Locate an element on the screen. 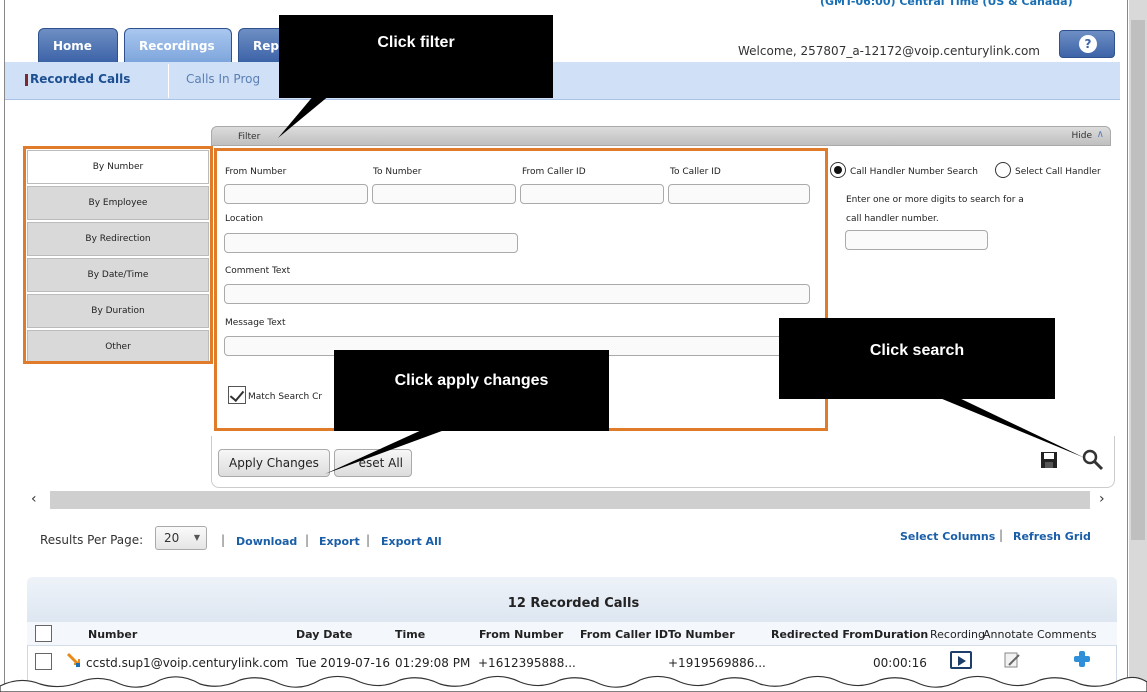  search-callout-pointer is located at coordinates (1010, 427).